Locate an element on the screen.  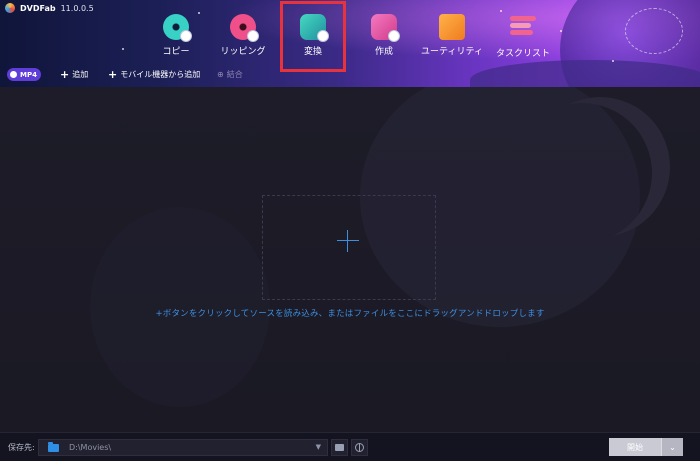
utility-folder-icon is located at coordinates (452, 27).